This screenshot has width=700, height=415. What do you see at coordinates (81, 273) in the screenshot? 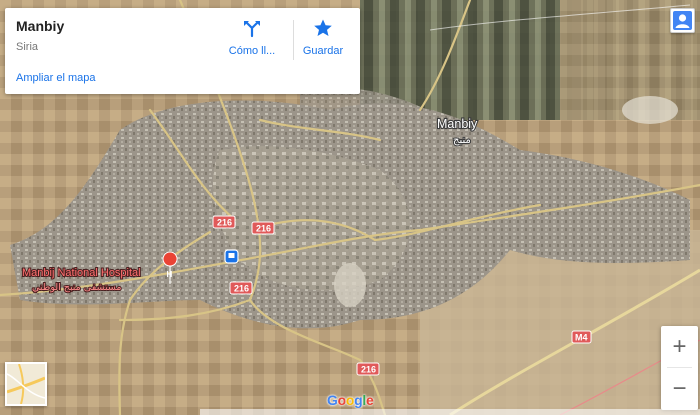
I see `poi-label: Manbij National Hospital` at bounding box center [81, 273].